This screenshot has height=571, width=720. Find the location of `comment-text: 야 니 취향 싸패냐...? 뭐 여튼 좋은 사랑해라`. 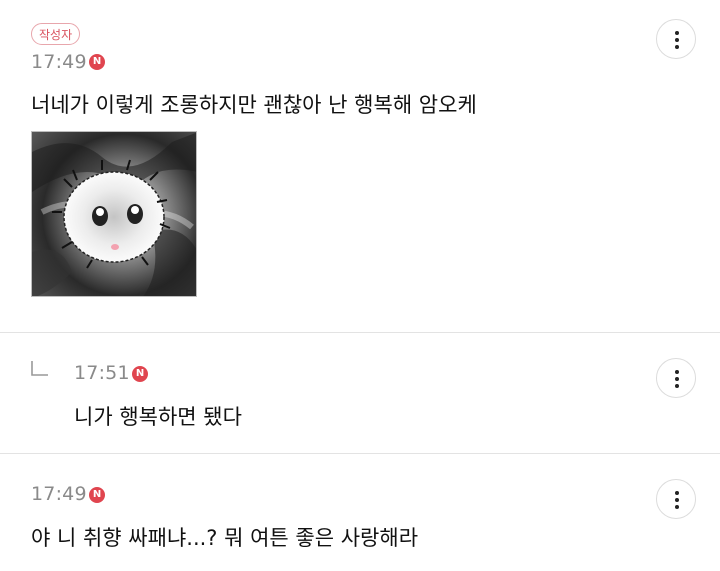

comment-text: 야 니 취향 싸패냐...? 뭐 여튼 좋은 사랑해라 is located at coordinates (225, 538).